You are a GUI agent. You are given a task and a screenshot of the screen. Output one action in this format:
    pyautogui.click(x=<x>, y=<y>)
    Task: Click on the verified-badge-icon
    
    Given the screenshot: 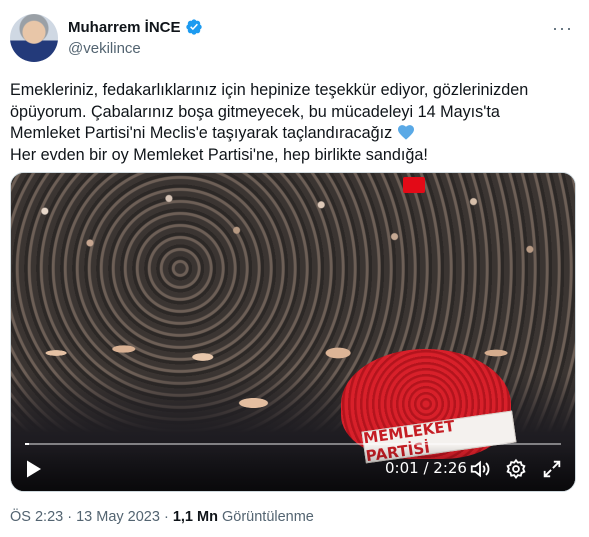 What is the action you would take?
    pyautogui.click(x=194, y=27)
    